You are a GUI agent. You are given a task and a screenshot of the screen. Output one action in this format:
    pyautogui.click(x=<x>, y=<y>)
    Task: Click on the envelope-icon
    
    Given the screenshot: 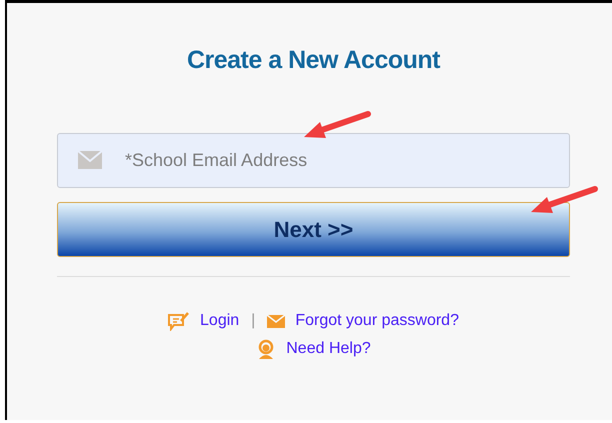 What is the action you would take?
    pyautogui.click(x=276, y=321)
    